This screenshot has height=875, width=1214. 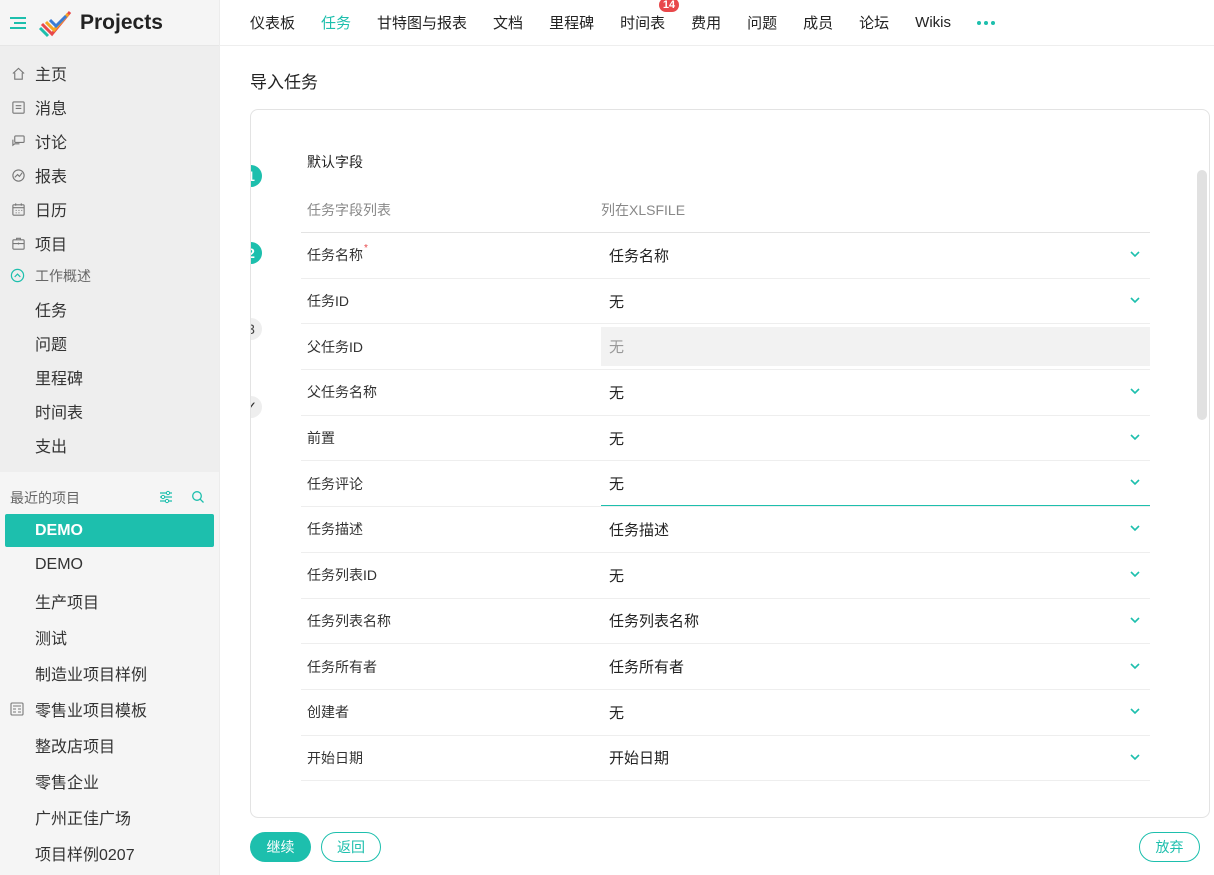 What do you see at coordinates (875, 621) in the screenshot?
I see `column-select: 任务列表名称` at bounding box center [875, 621].